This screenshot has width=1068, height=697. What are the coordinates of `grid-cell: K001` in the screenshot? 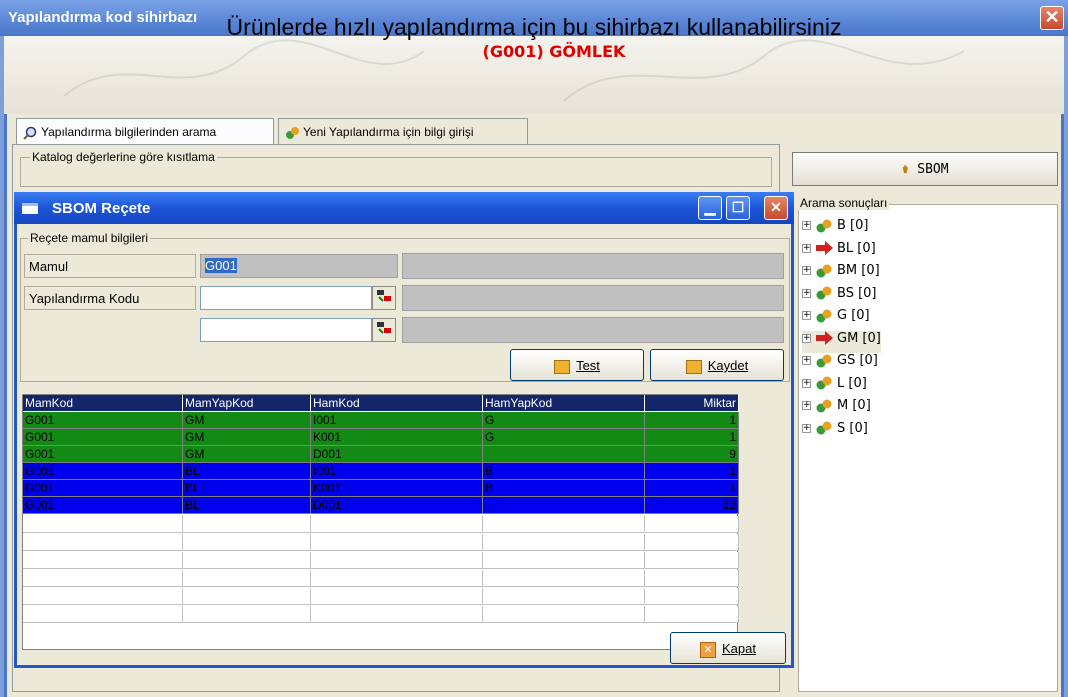 It's located at (397, 437).